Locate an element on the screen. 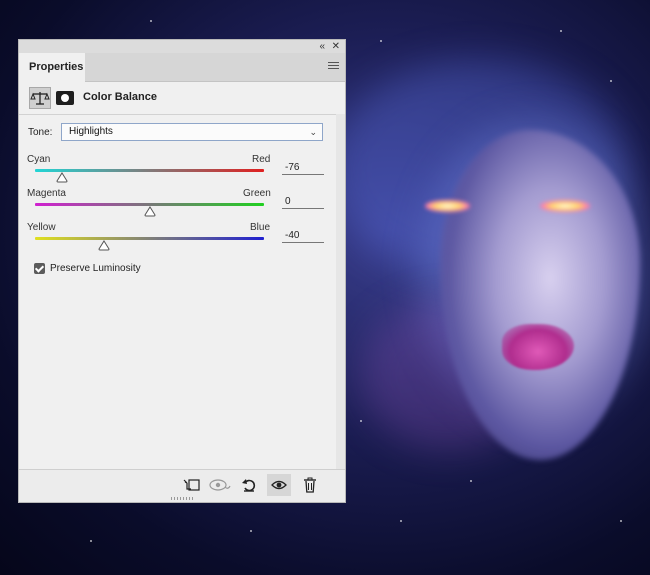 The image size is (650, 575). view-previous-state-icon is located at coordinates (220, 485).